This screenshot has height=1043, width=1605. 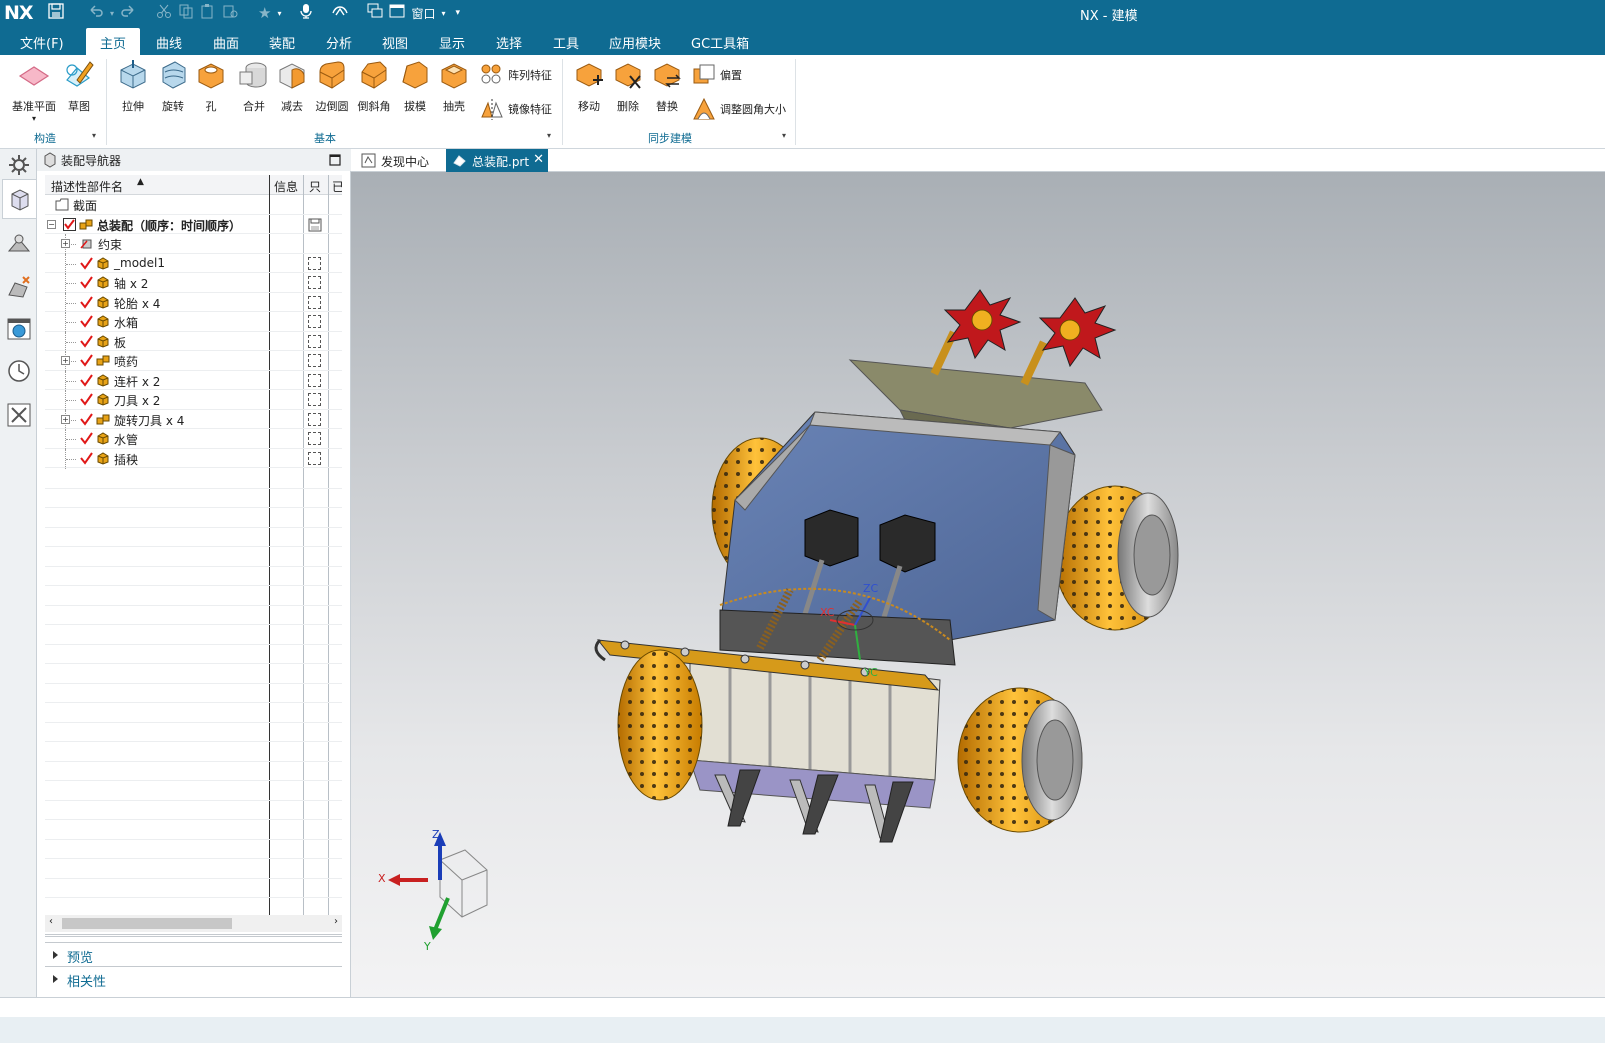 What do you see at coordinates (193, 400) in the screenshot?
I see `tree-row: 刀具 x 2` at bounding box center [193, 400].